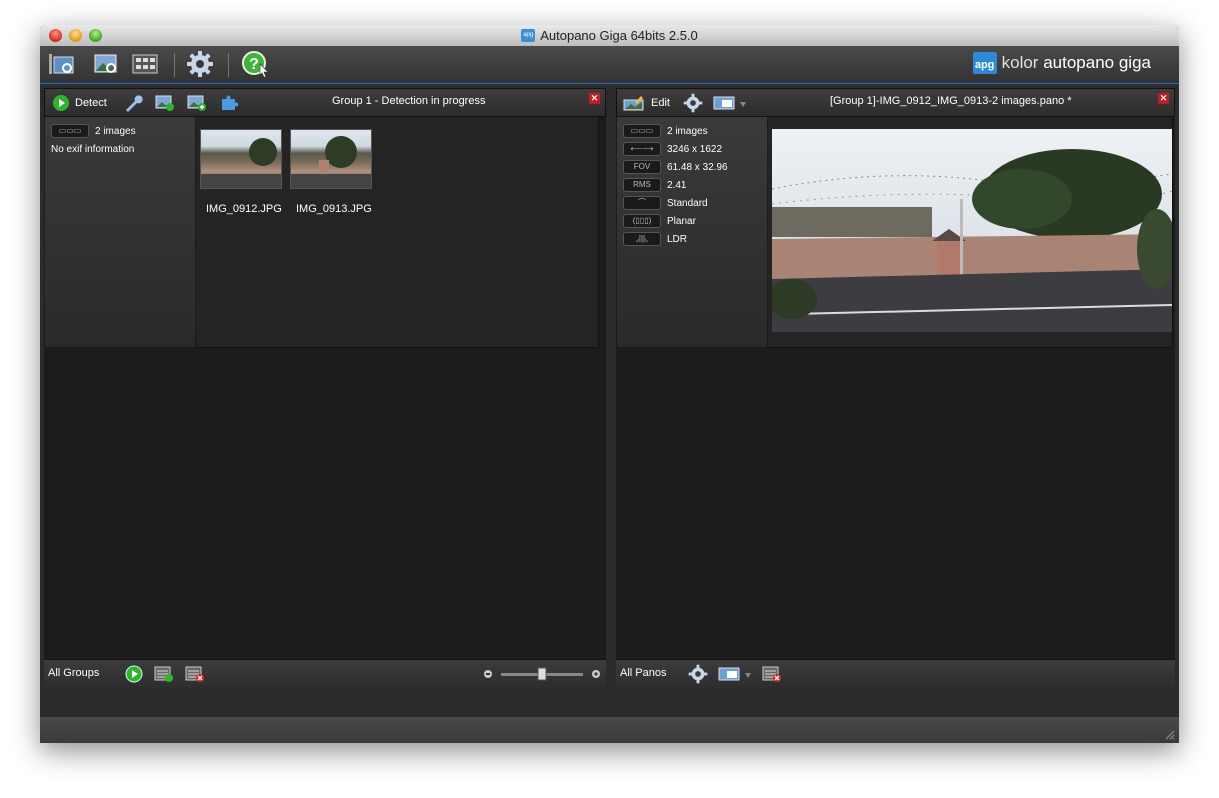 This screenshot has width=1219, height=798. Describe the element at coordinates (594, 98) in the screenshot. I see `close-group-button: ✕` at that location.